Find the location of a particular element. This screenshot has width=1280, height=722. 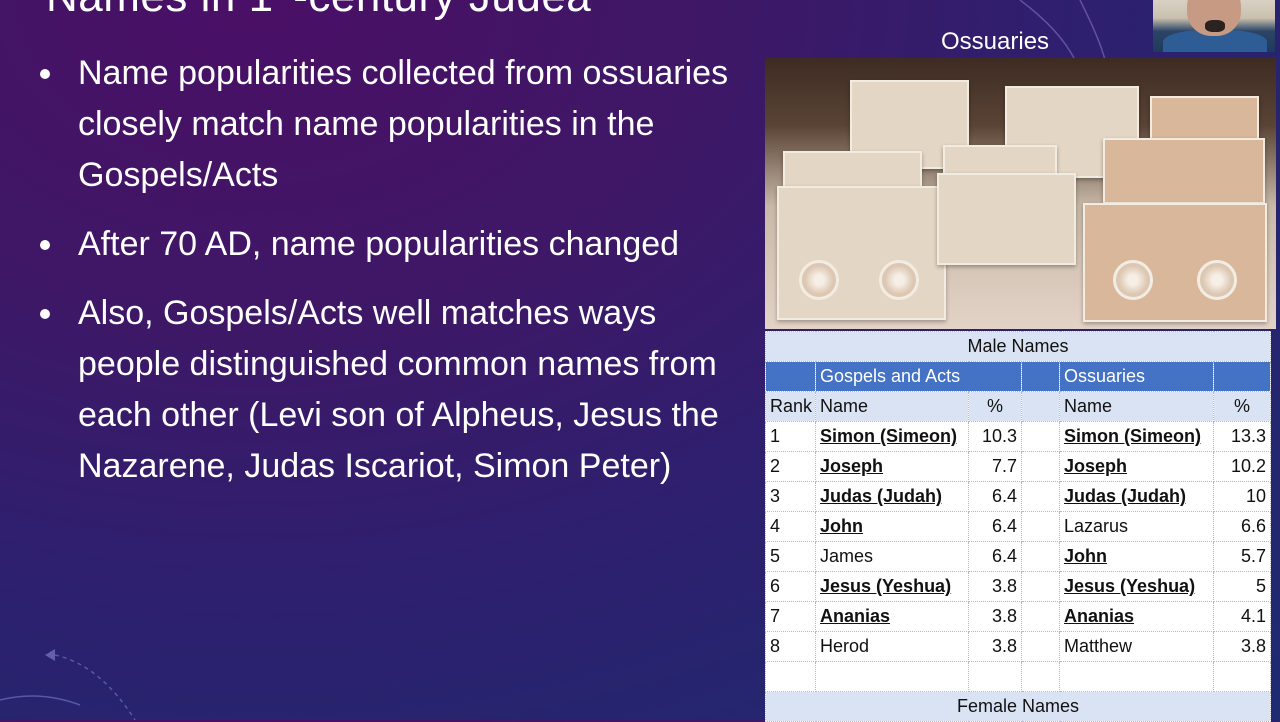

ossuary-name-cell: Judas (Judah) is located at coordinates (1136, 496).